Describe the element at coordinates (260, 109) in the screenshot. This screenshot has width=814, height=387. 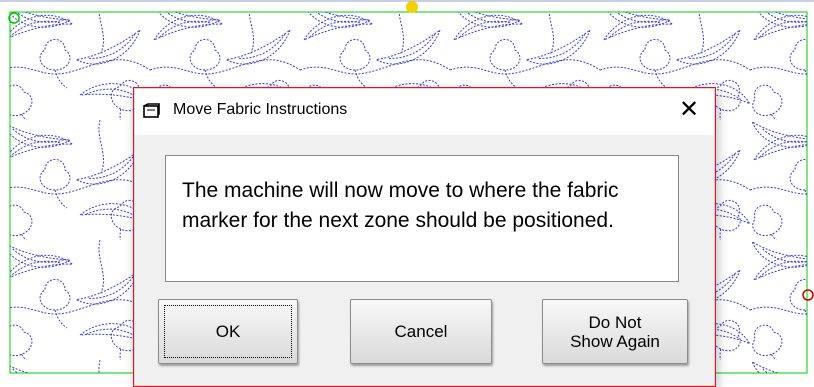
I see `dialog-title: Move Fabric Instructions` at that location.